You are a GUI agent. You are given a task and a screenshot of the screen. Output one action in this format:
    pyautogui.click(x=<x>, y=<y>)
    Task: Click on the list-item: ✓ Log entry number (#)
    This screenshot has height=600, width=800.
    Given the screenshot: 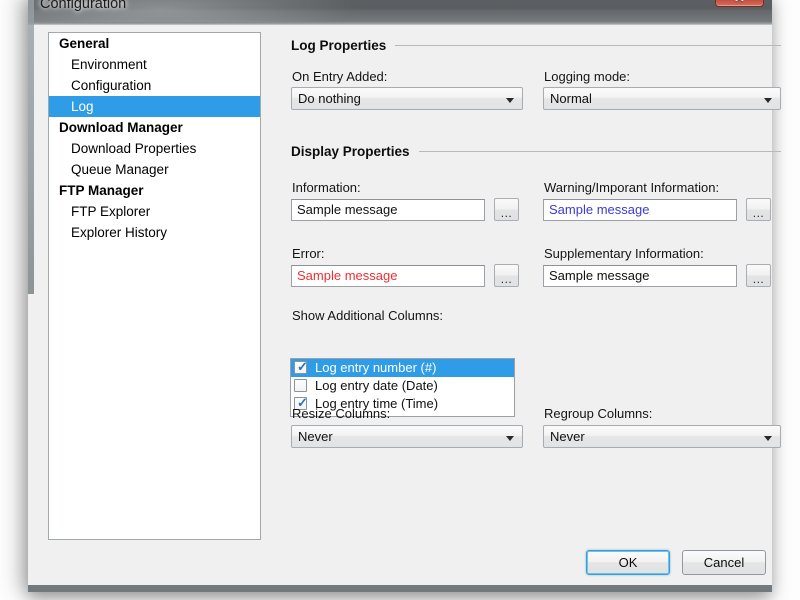 What is the action you would take?
    pyautogui.click(x=402, y=368)
    